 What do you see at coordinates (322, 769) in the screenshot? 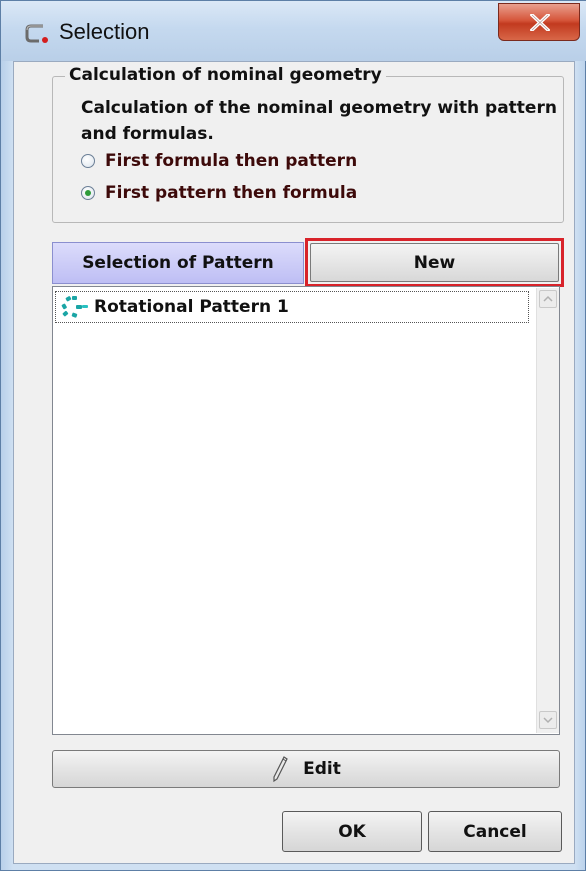
I see `edit-button-label: Edit` at bounding box center [322, 769].